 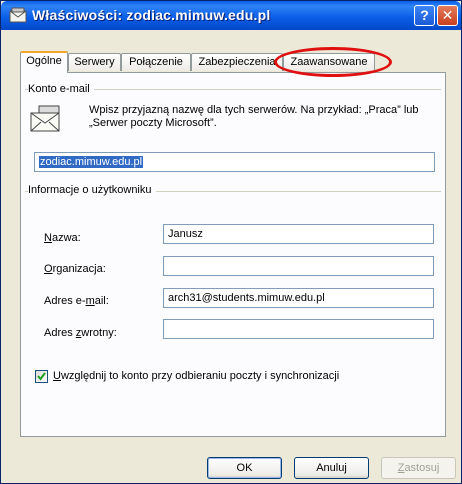 What do you see at coordinates (298, 298) in the screenshot?
I see `email-field: arch31@students.mimuw.edu.pl` at bounding box center [298, 298].